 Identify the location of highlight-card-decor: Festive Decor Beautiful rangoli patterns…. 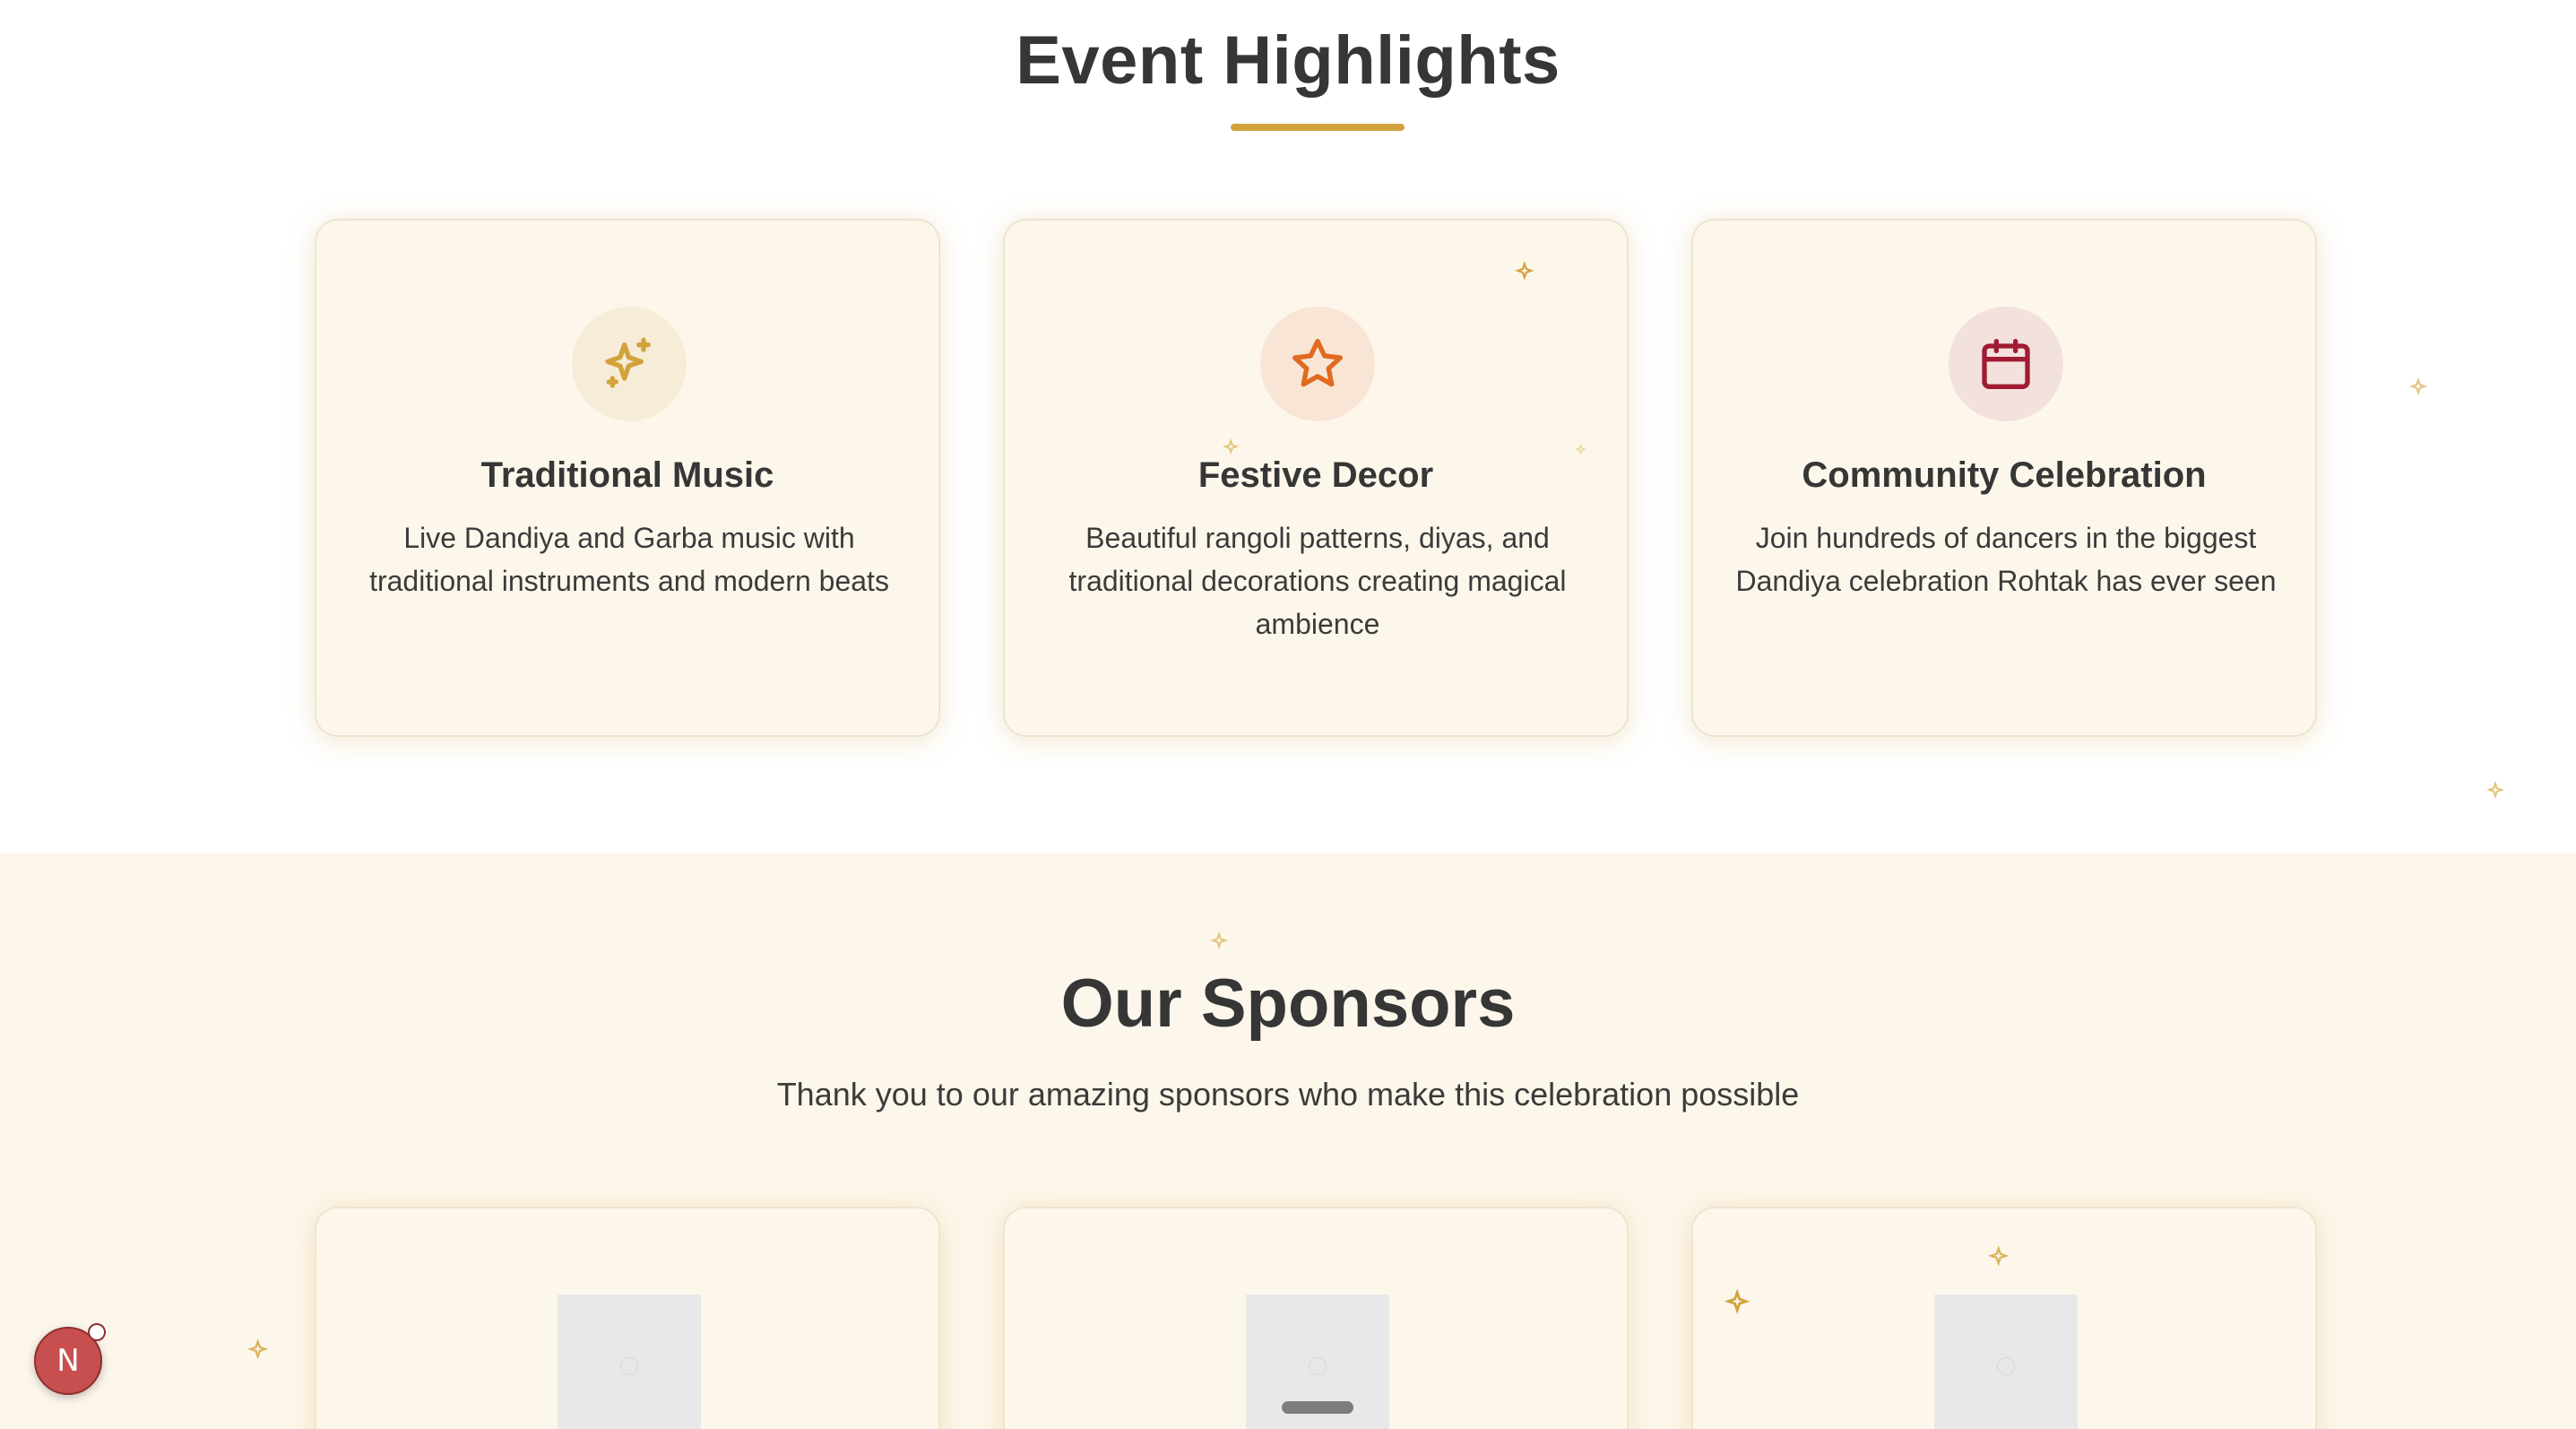
(1316, 478).